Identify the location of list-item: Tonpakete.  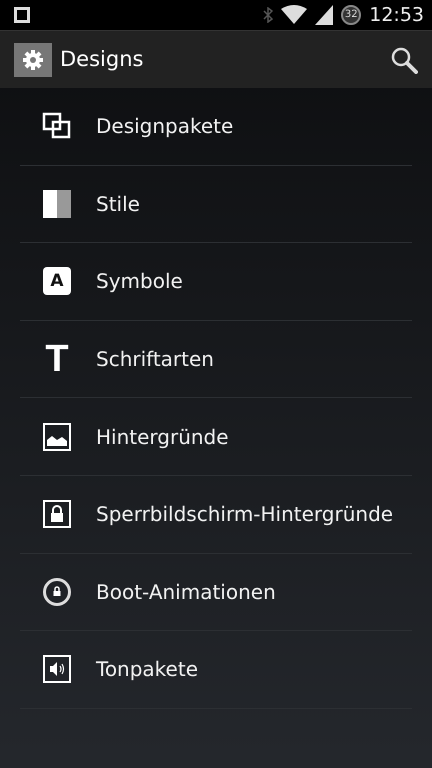
(216, 670).